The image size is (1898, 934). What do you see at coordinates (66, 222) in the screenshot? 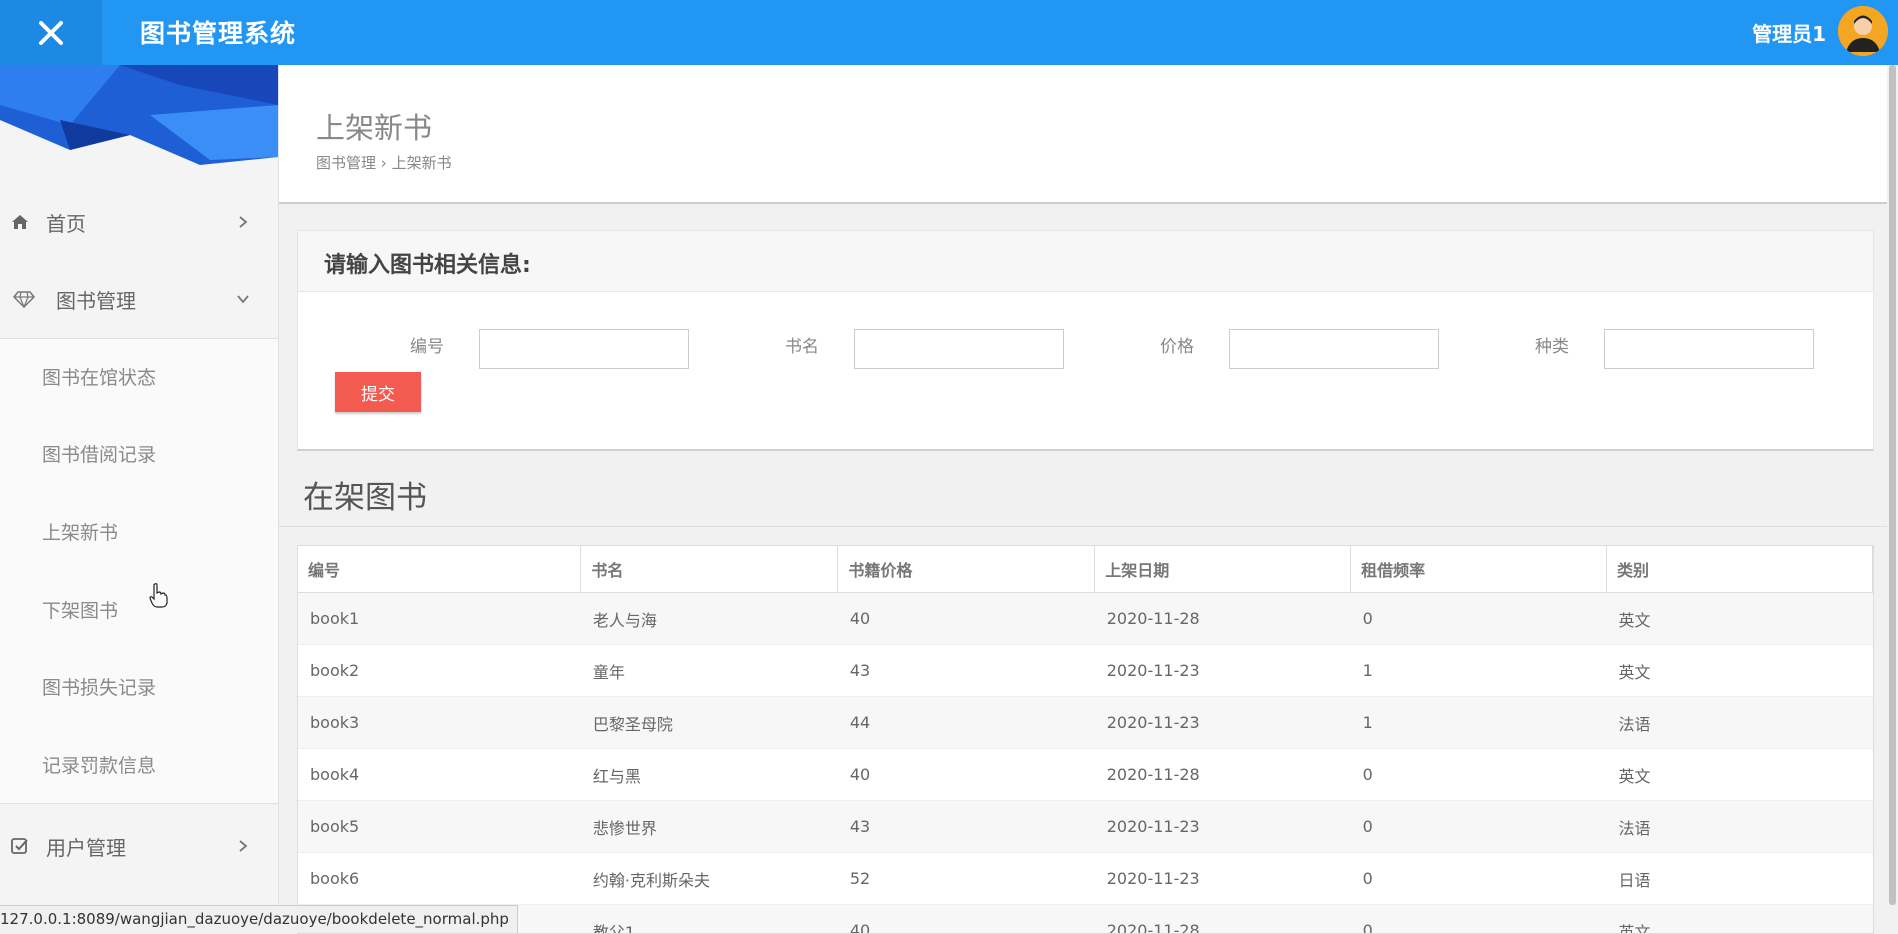
I see `sidebar-item-label: 首页` at bounding box center [66, 222].